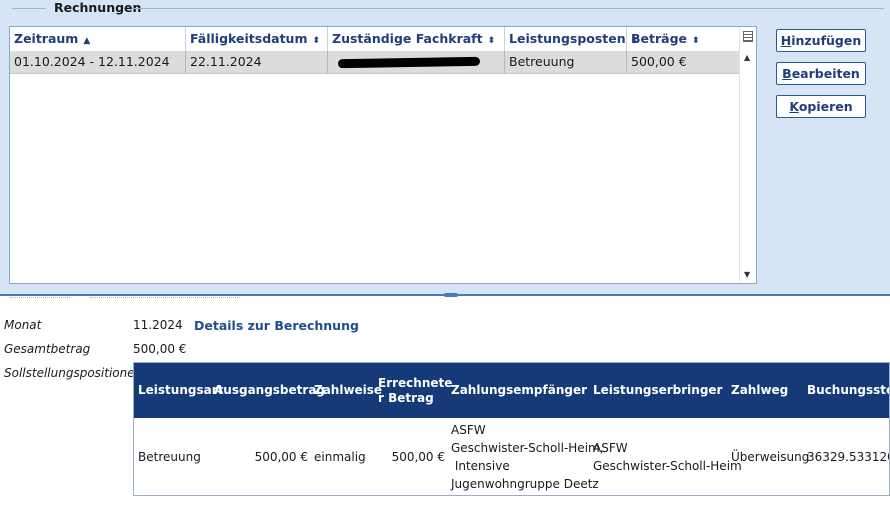 The width and height of the screenshot is (890, 510). What do you see at coordinates (23, 325) in the screenshot?
I see `monat-label: Monat` at bounding box center [23, 325].